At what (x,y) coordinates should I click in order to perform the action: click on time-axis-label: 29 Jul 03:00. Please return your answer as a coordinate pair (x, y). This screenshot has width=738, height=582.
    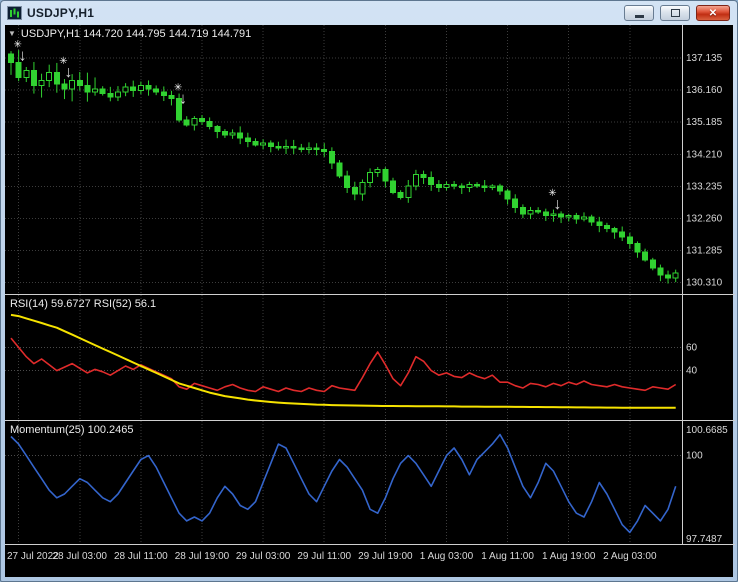
    Looking at the image, I should click on (263, 556).